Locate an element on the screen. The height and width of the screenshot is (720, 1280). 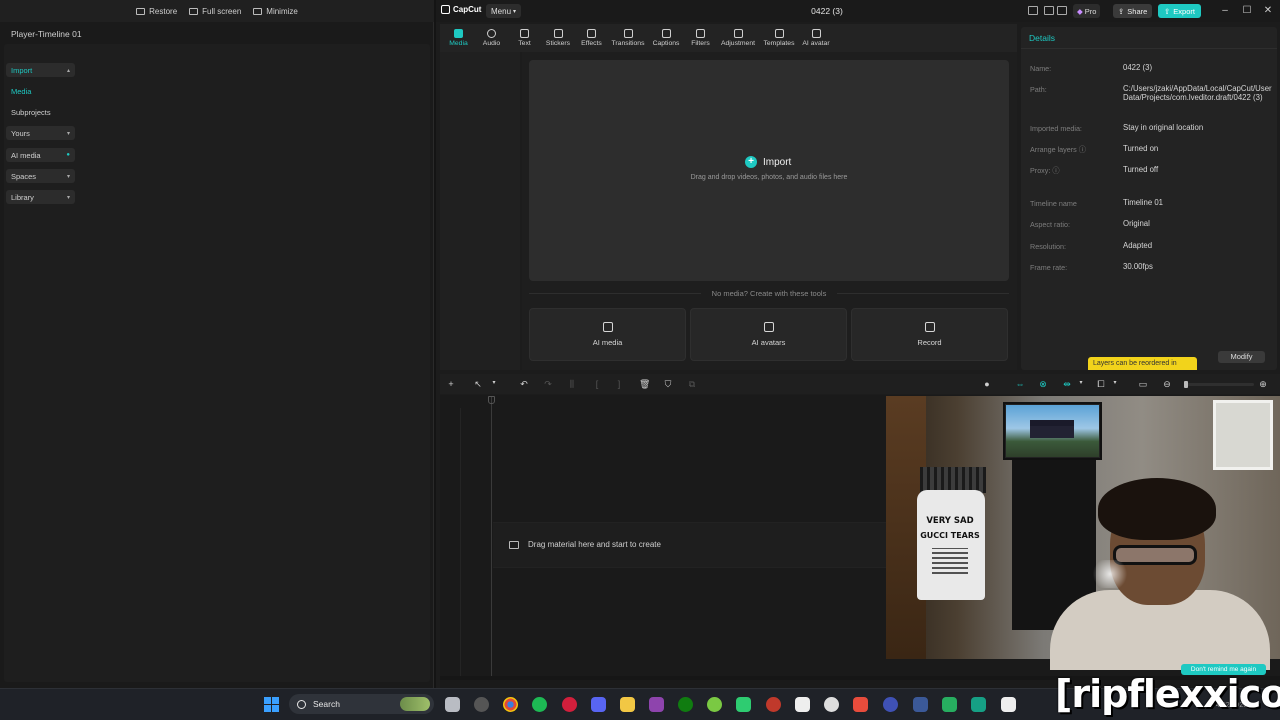
import-button: + Import is located at coordinates (768, 162).